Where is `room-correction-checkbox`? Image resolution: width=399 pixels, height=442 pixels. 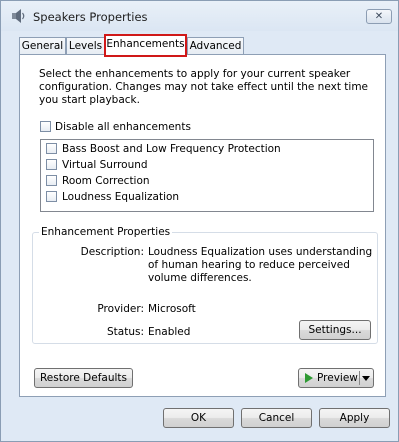 room-correction-checkbox is located at coordinates (51, 180).